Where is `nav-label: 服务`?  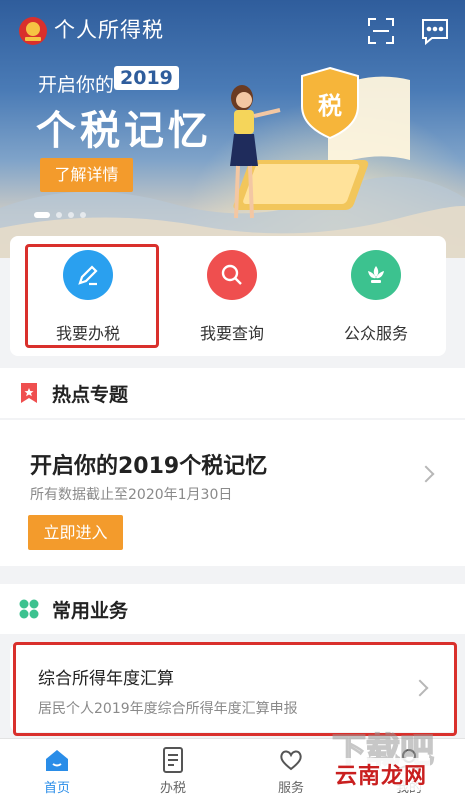 nav-label: 服务 is located at coordinates (290, 788).